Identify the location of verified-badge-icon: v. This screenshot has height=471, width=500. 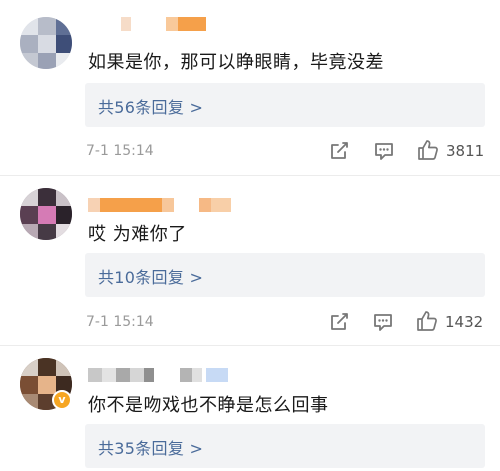
(62, 400).